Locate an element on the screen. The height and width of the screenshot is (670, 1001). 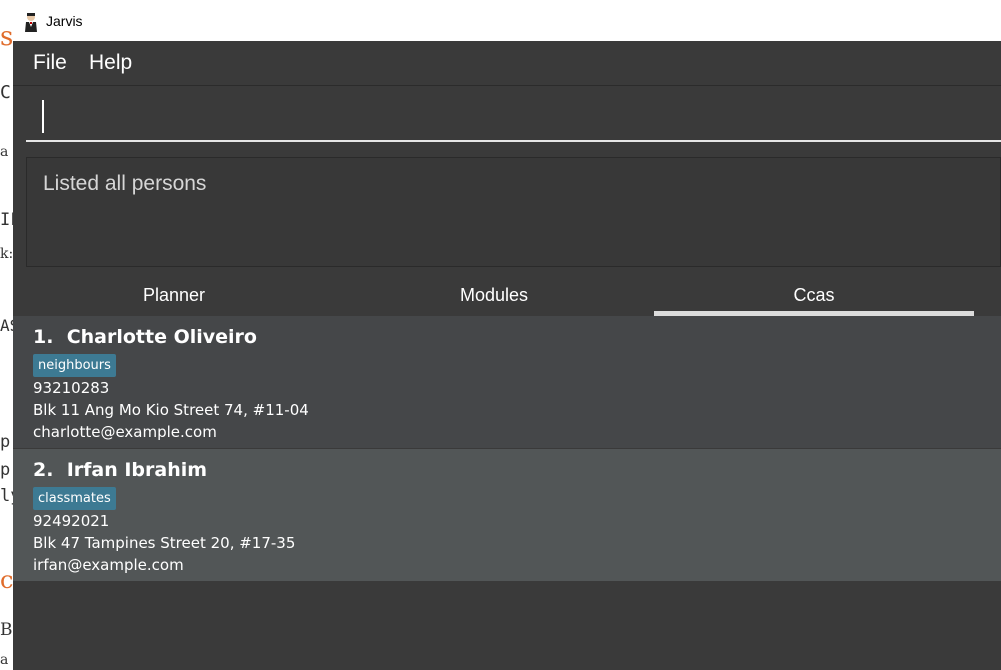
person-address: Blk 11 Ang Mo Kio Street 74, #11-04 is located at coordinates (171, 410).